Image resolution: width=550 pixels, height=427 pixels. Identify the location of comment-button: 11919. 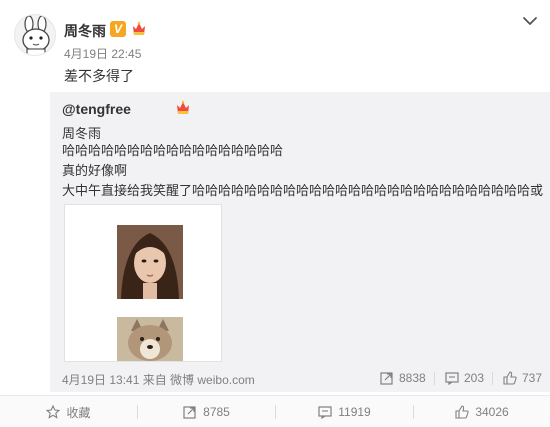
(344, 411).